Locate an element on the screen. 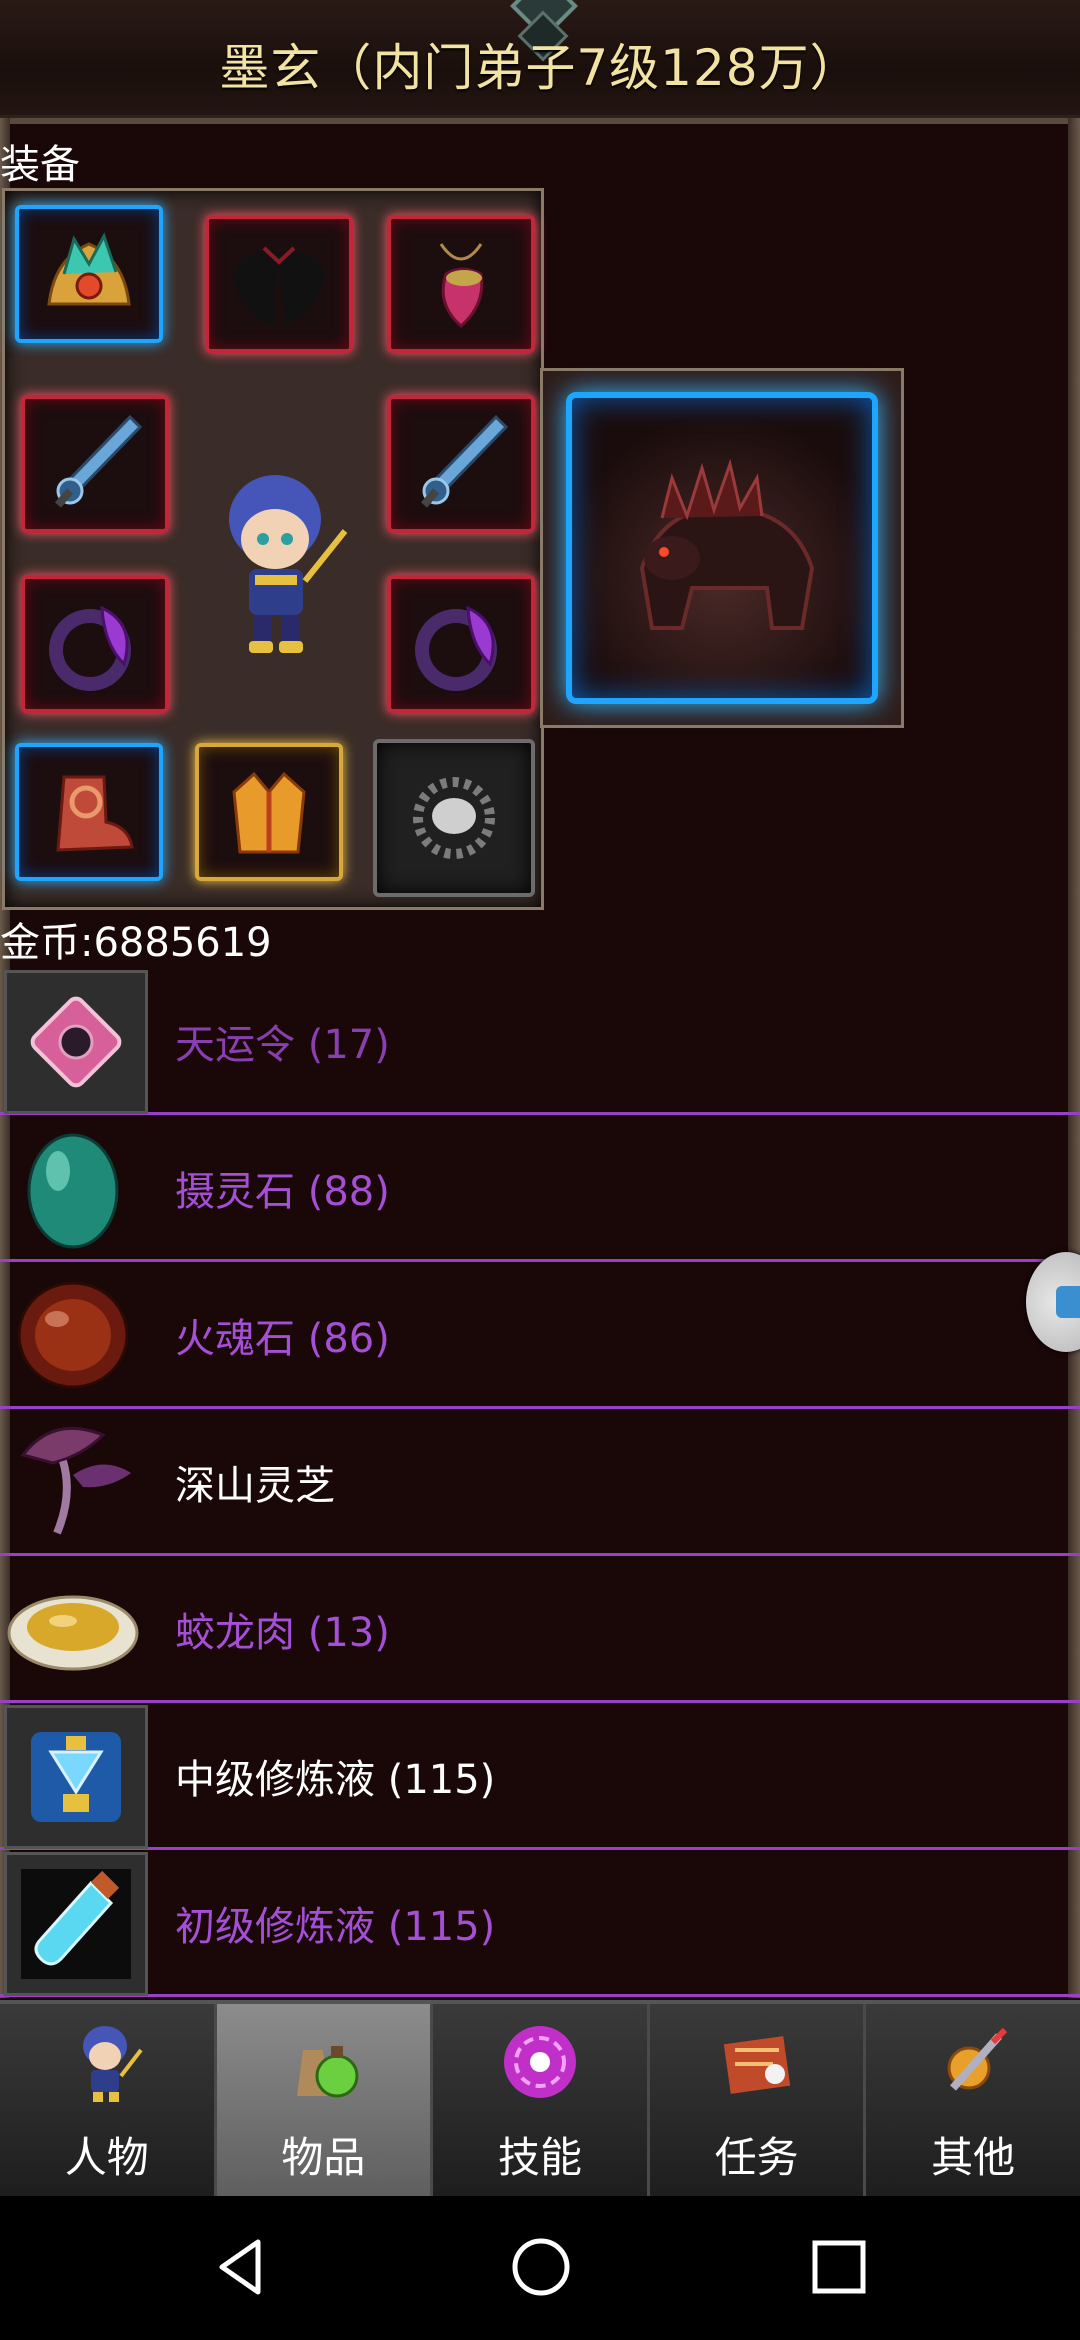  gold-counter: 金币:6885619 is located at coordinates (136, 939).